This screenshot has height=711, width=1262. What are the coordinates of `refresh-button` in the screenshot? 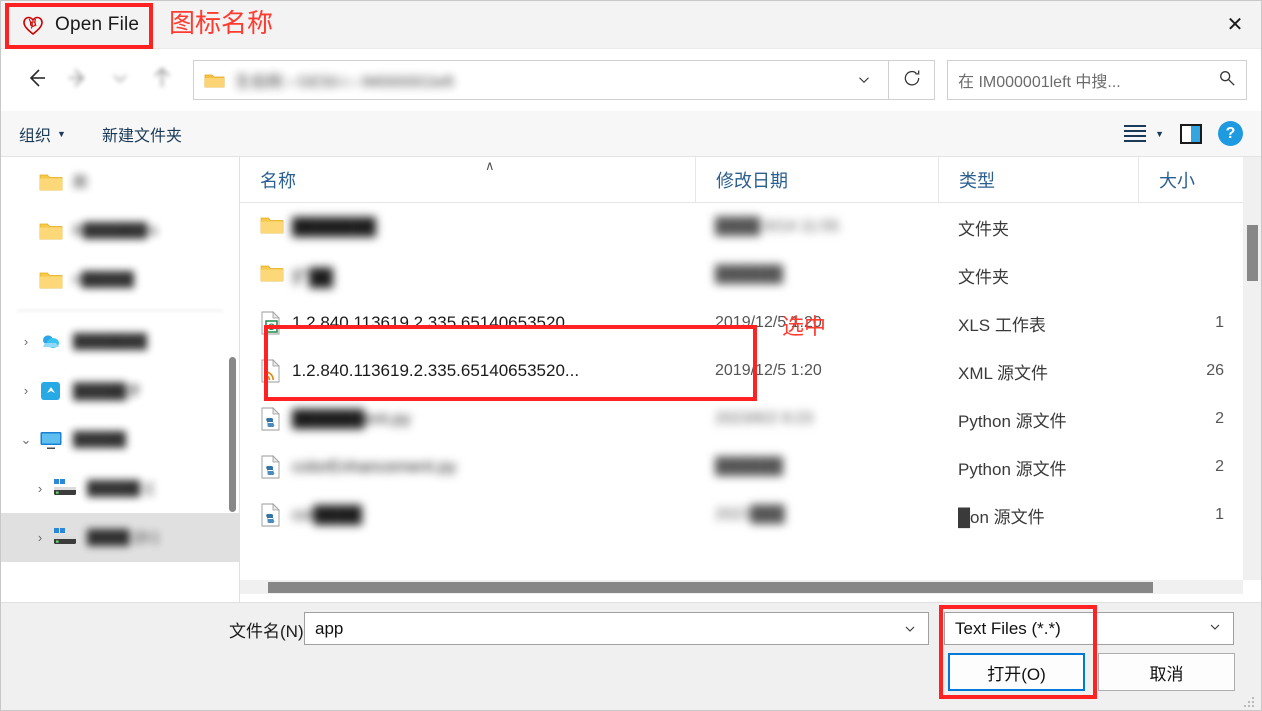 It's located at (912, 80).